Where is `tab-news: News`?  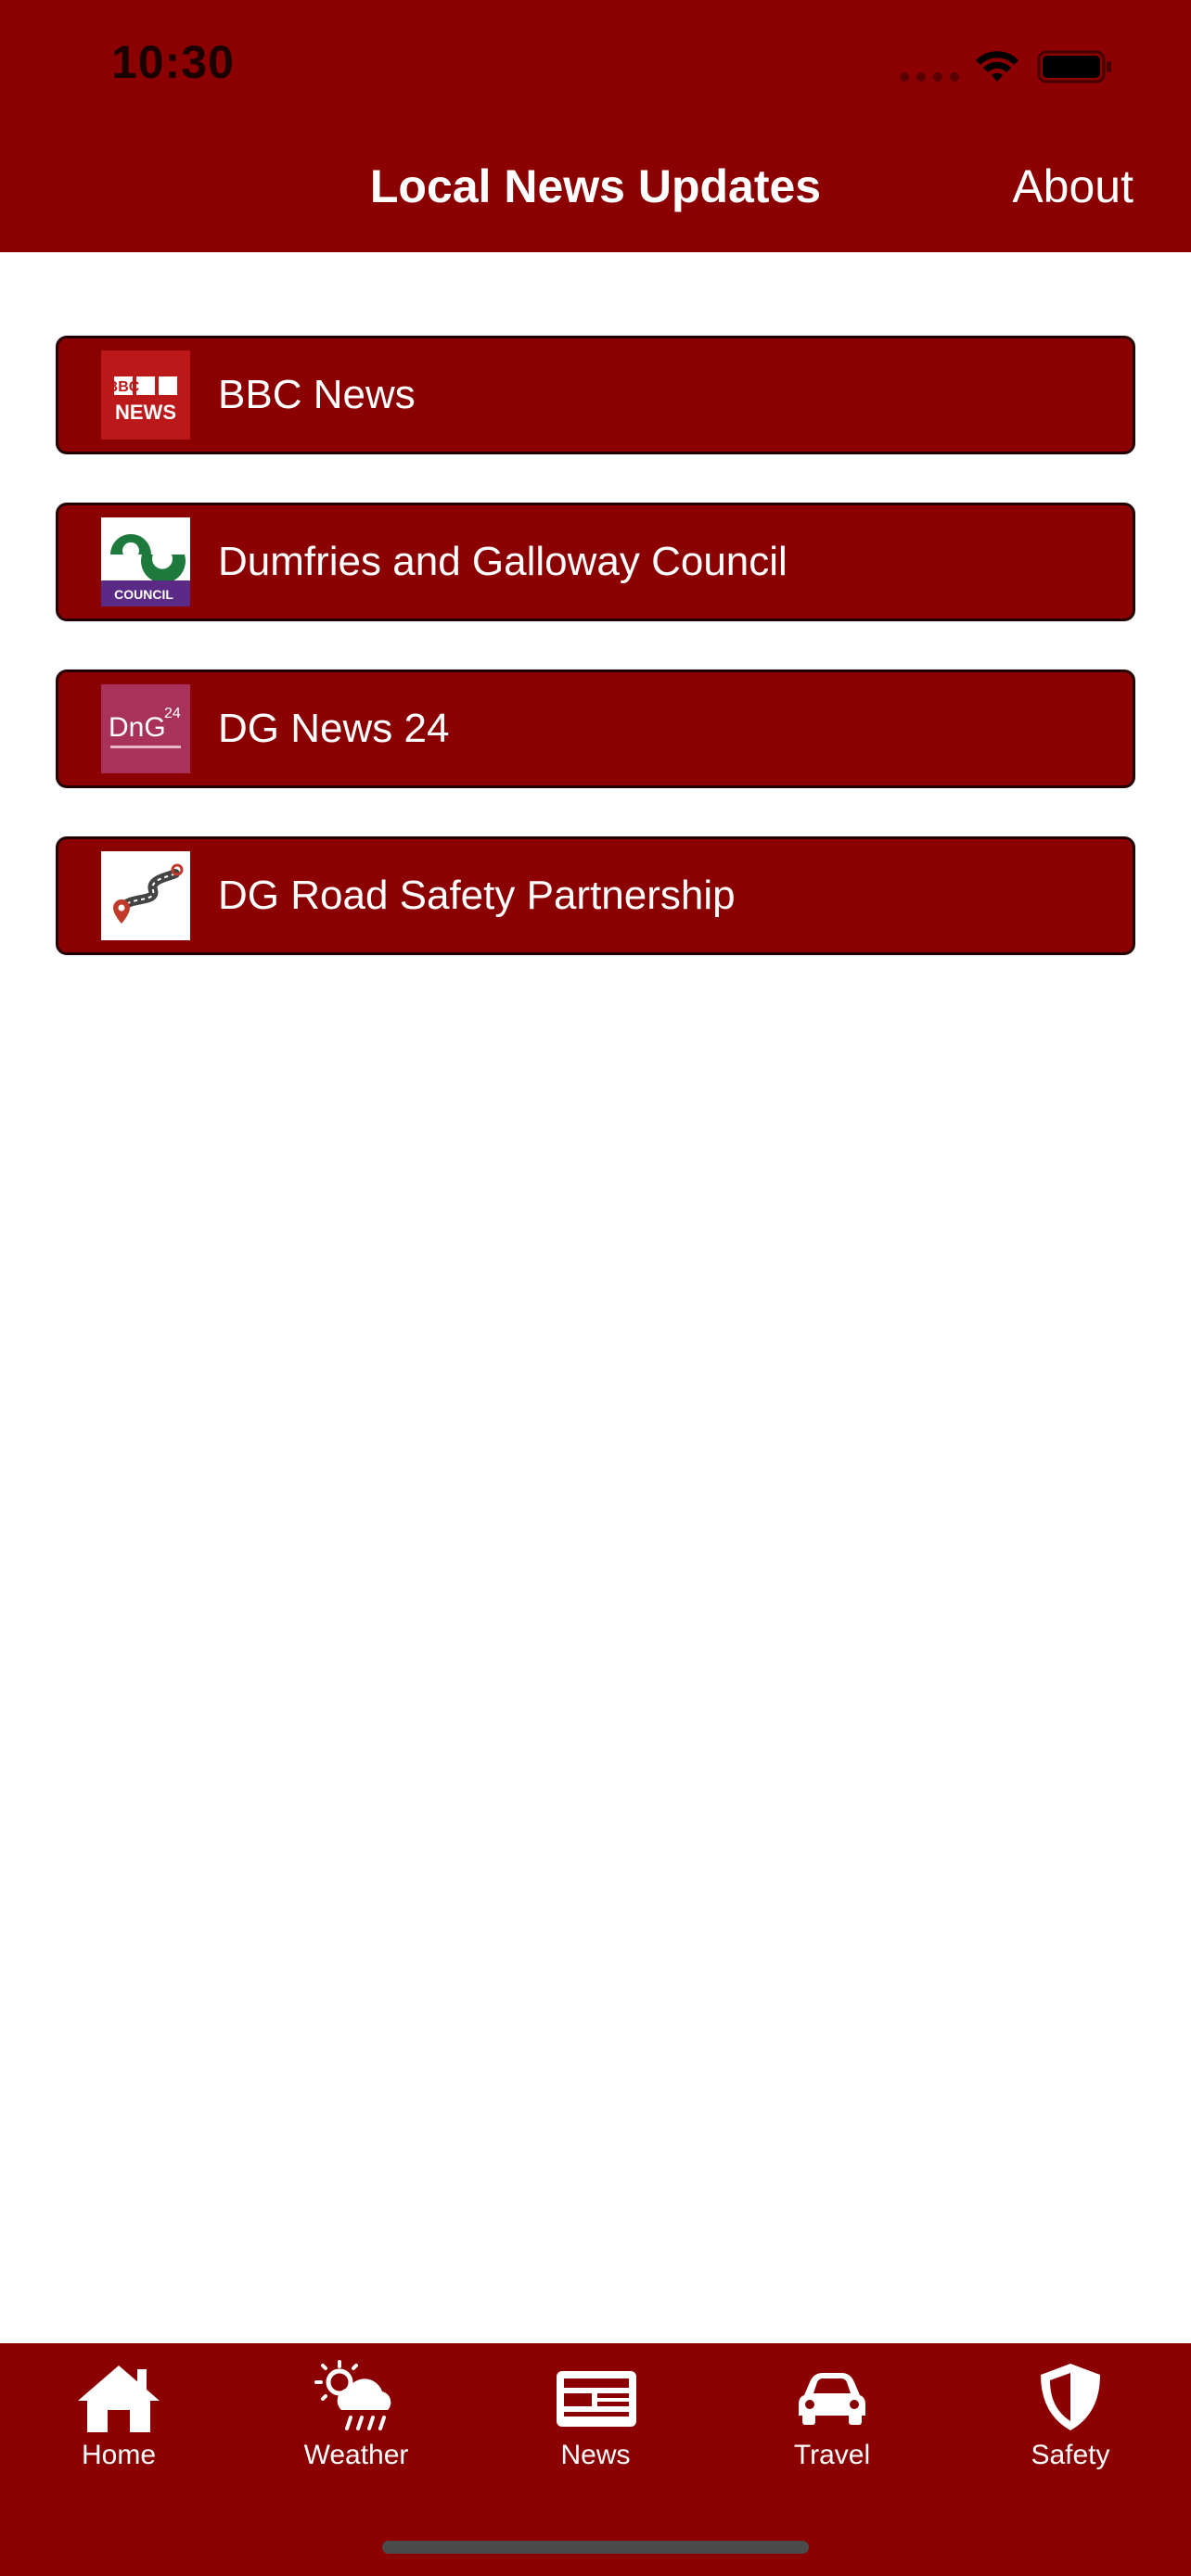 tab-news: News is located at coordinates (595, 2415).